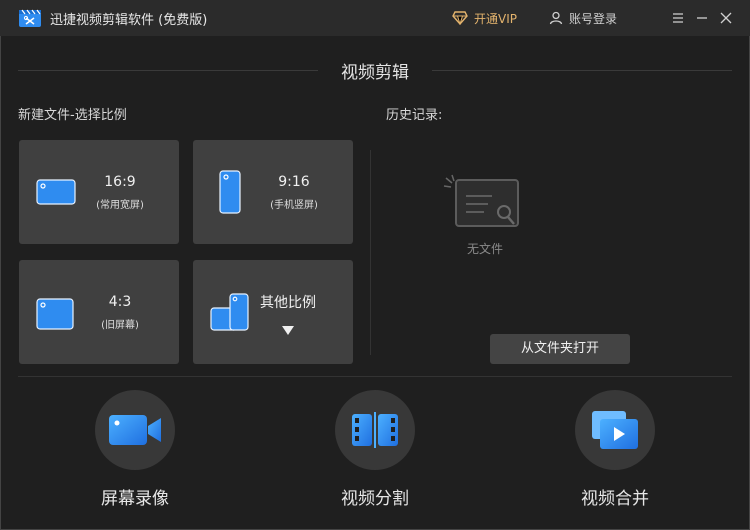 Image resolution: width=750 pixels, height=530 pixels. Describe the element at coordinates (120, 302) in the screenshot. I see `ratio-value: 4:3` at that location.